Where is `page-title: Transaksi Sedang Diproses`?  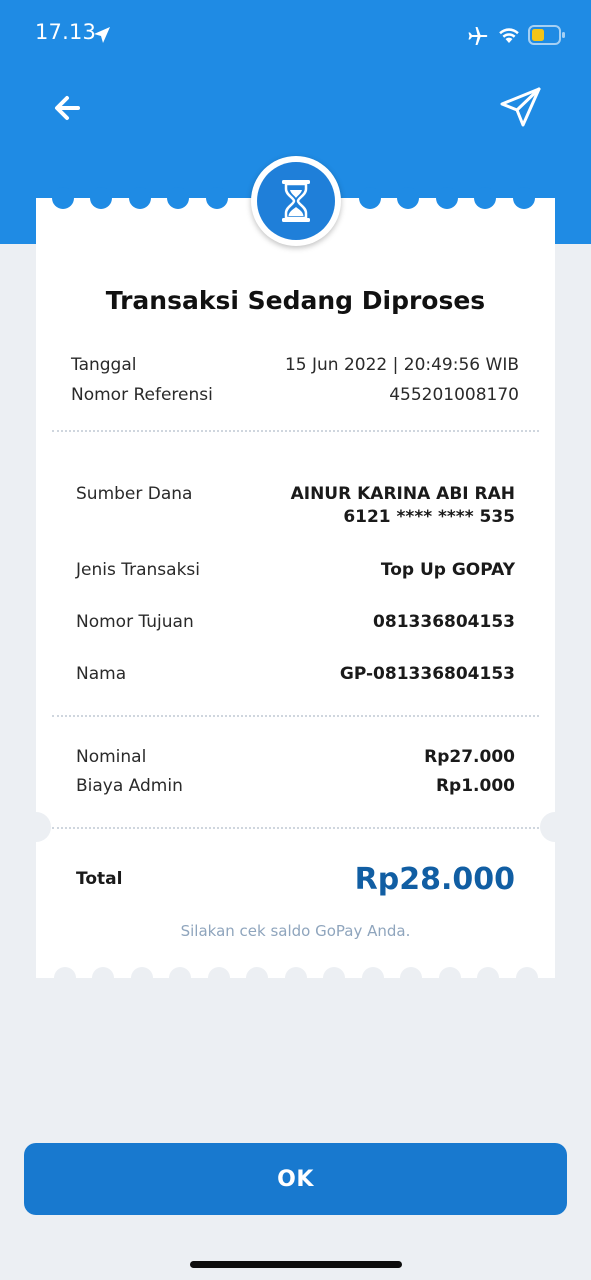
page-title: Transaksi Sedang Diproses is located at coordinates (295, 300).